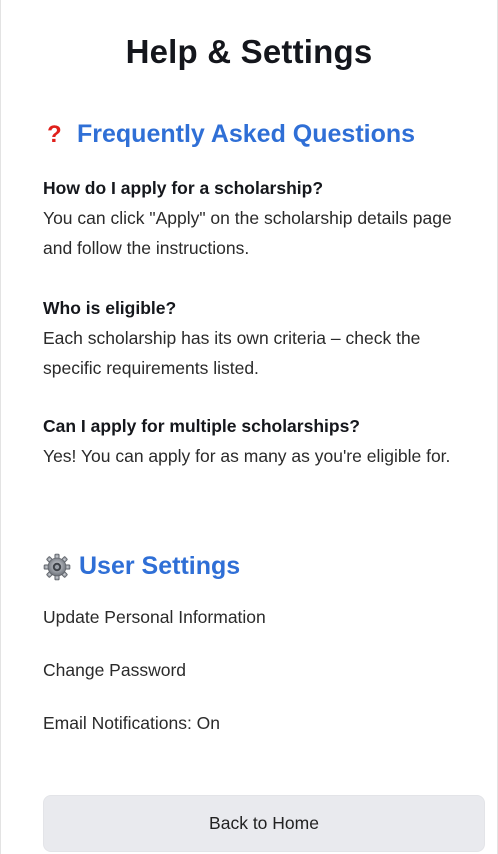 This screenshot has width=498, height=854. Describe the element at coordinates (246, 134) in the screenshot. I see `faq-heading-label: Frequently Asked Questions` at that location.